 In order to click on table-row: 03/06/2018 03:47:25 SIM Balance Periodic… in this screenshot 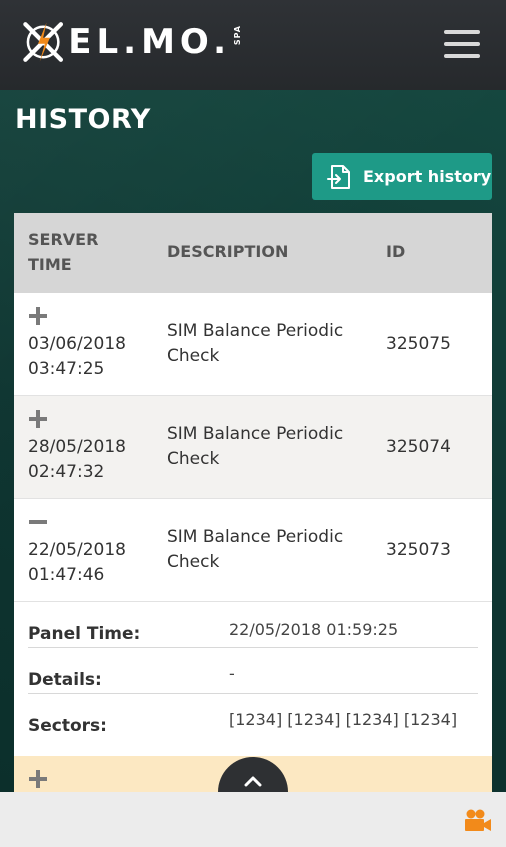, I will do `click(253, 344)`.